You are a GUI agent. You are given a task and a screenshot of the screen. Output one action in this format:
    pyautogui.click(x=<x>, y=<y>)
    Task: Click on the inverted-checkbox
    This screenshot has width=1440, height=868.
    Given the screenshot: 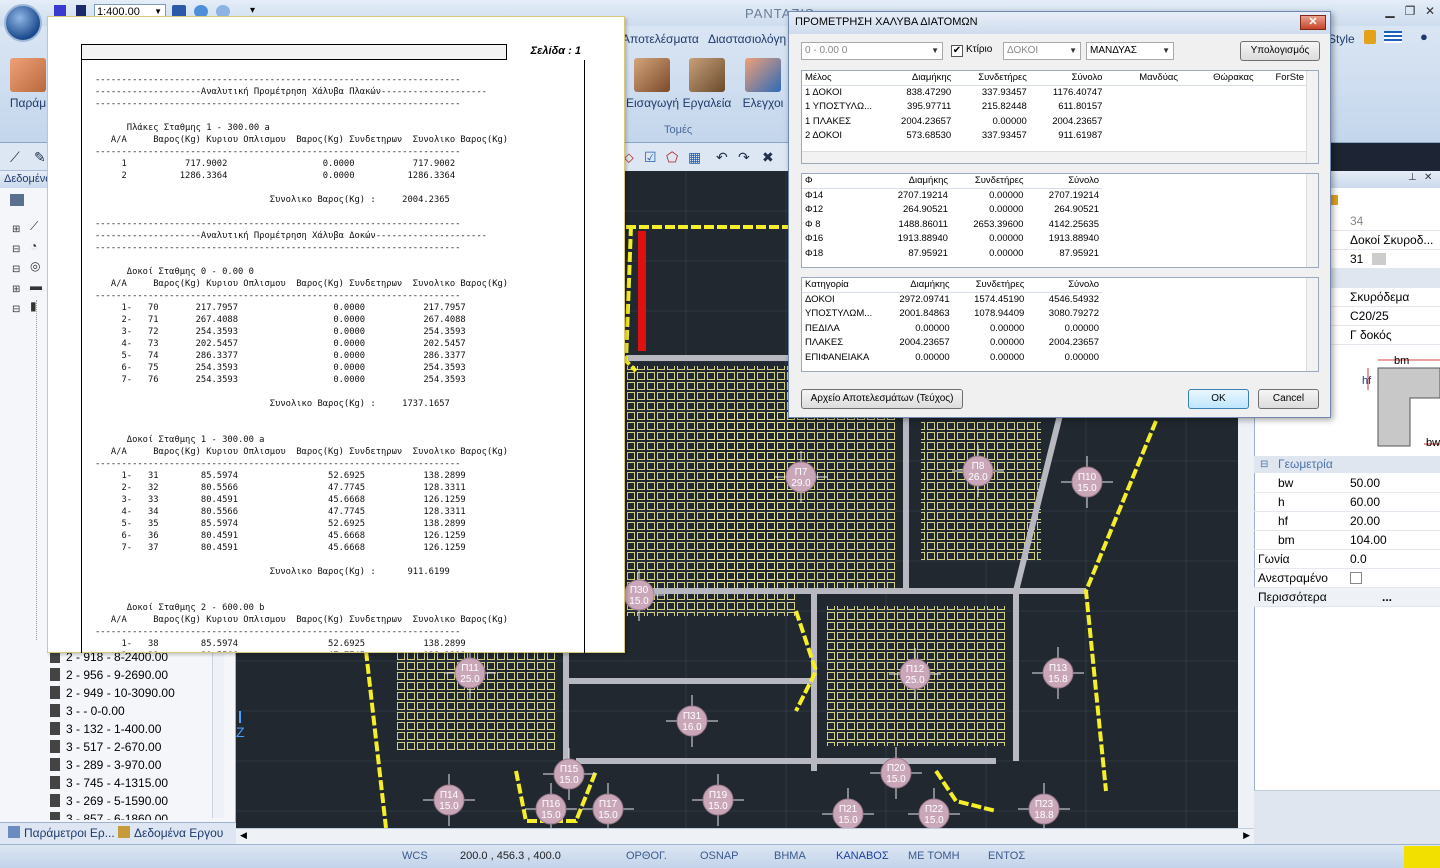 What is the action you would take?
    pyautogui.click(x=1356, y=578)
    